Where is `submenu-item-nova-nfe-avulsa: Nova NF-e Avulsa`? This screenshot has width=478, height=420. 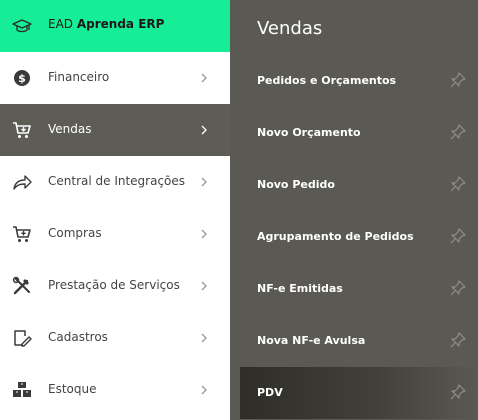 submenu-item-nova-nfe-avulsa: Nova NF-e Avulsa is located at coordinates (354, 341).